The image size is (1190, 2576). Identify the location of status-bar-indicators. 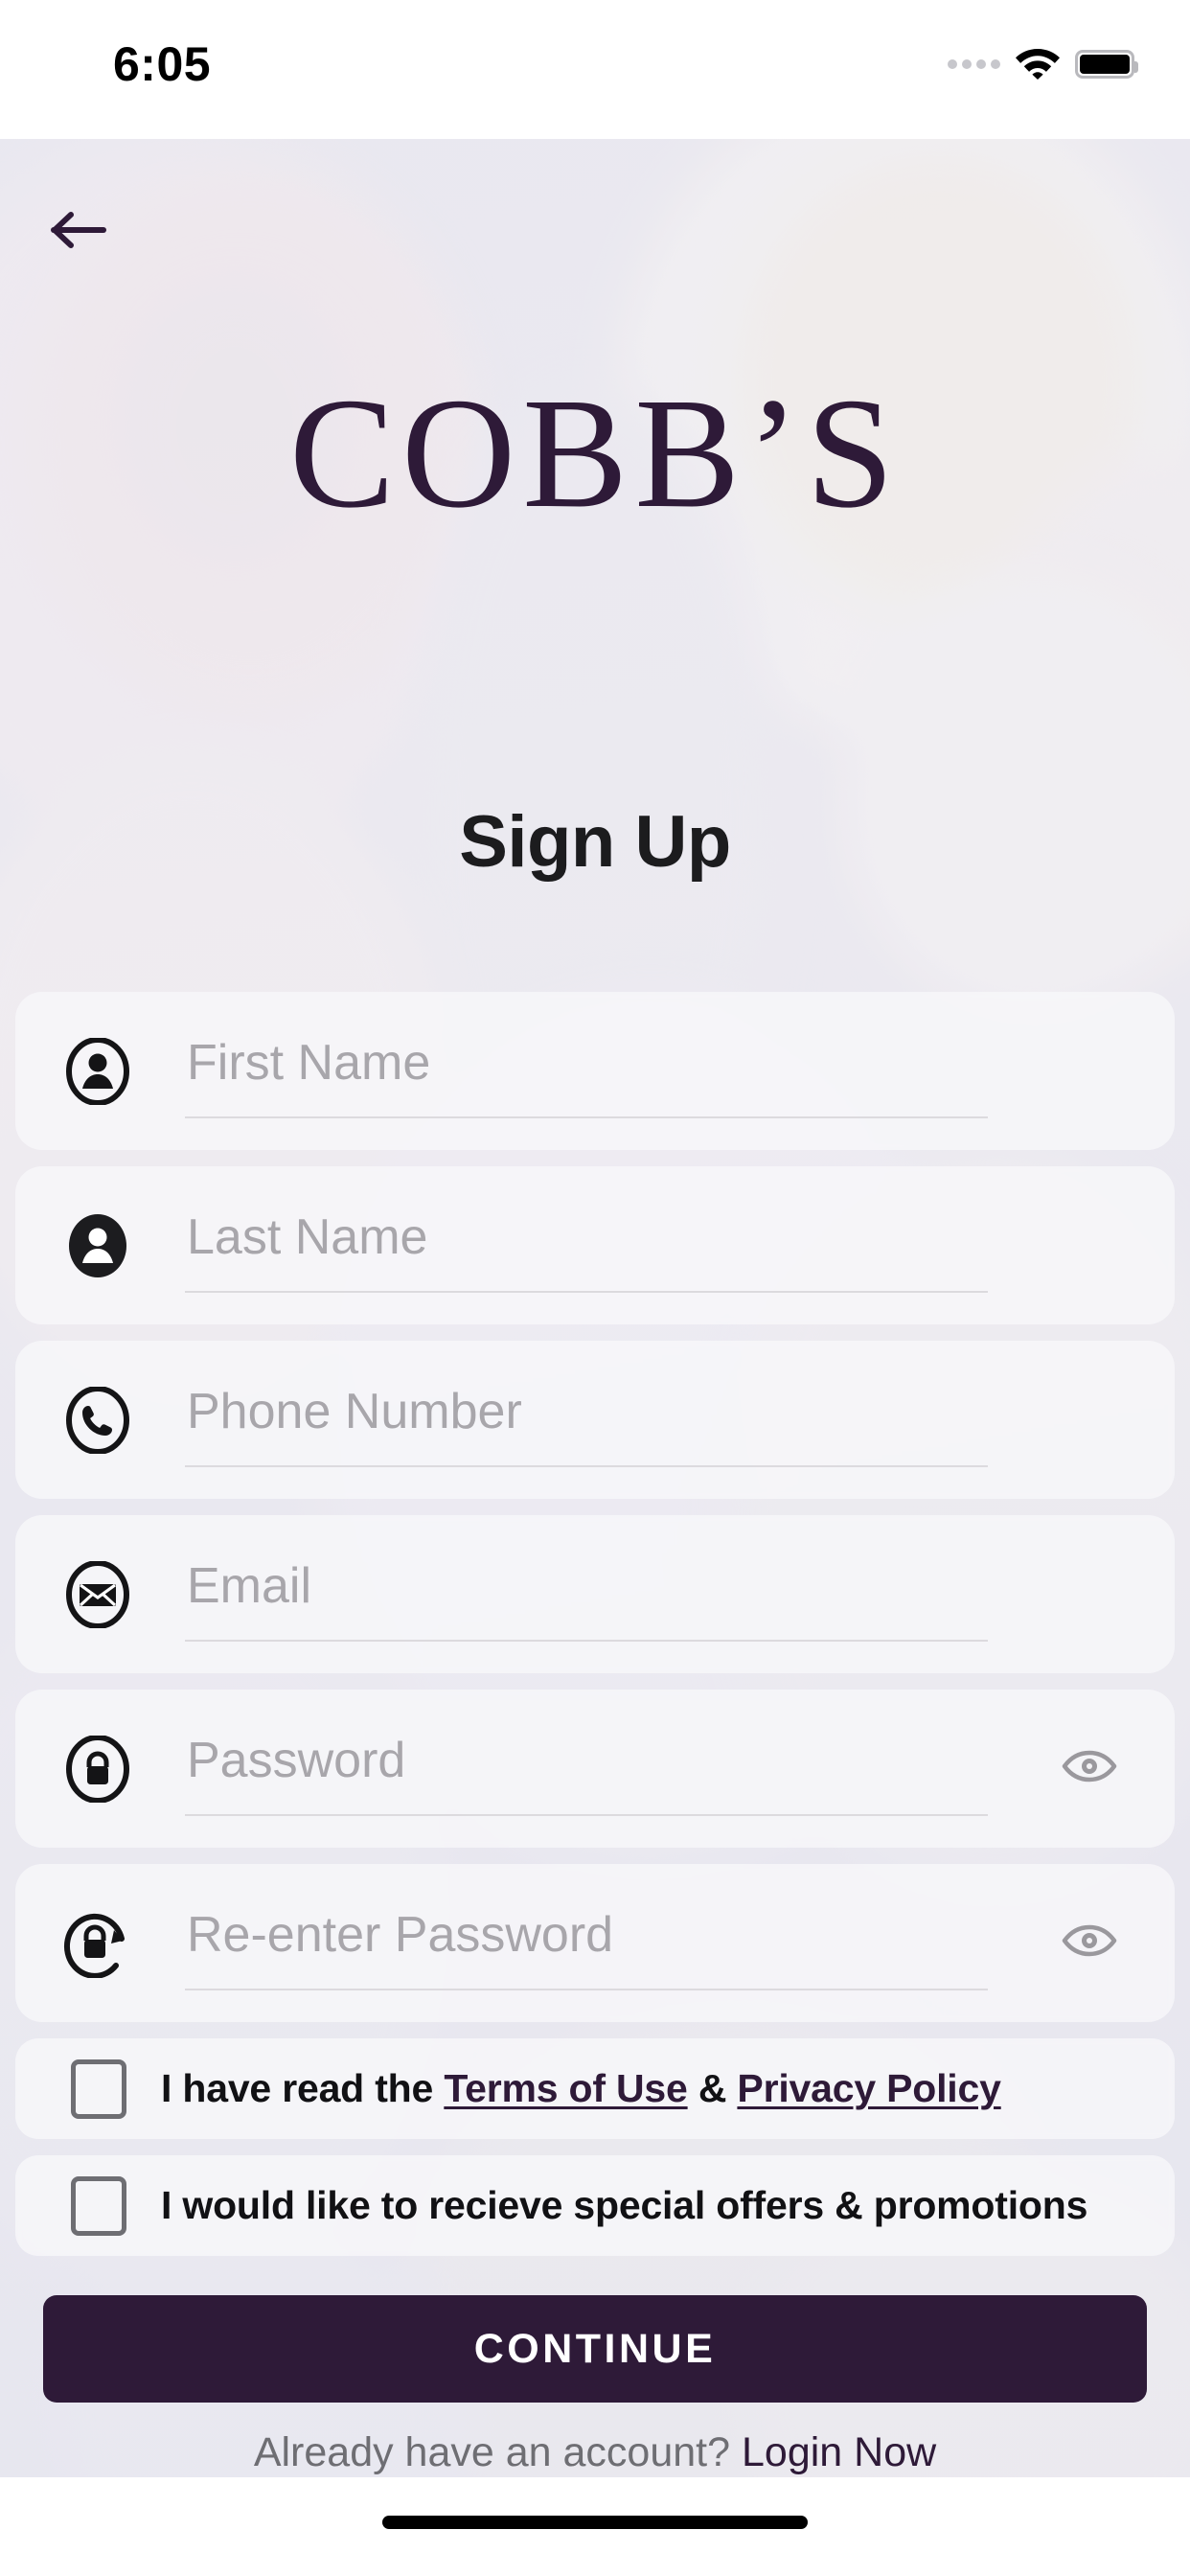
(1043, 64).